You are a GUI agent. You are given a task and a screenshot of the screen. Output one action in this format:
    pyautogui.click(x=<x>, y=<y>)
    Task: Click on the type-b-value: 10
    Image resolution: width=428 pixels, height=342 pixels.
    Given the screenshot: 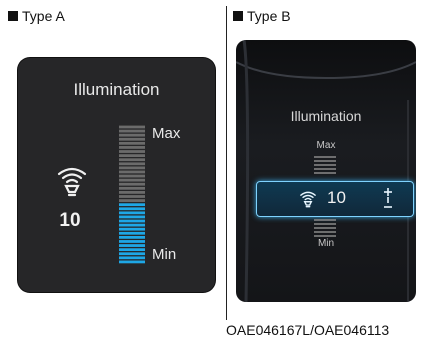 What is the action you would take?
    pyautogui.click(x=336, y=197)
    